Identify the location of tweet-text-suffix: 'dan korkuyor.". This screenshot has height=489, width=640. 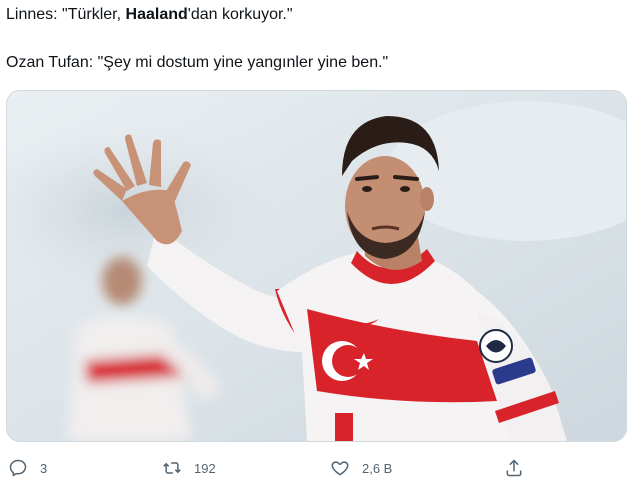
(240, 14).